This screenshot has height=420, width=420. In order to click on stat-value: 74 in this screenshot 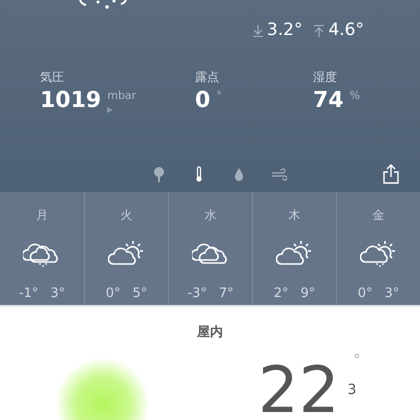, I will do `click(328, 101)`.